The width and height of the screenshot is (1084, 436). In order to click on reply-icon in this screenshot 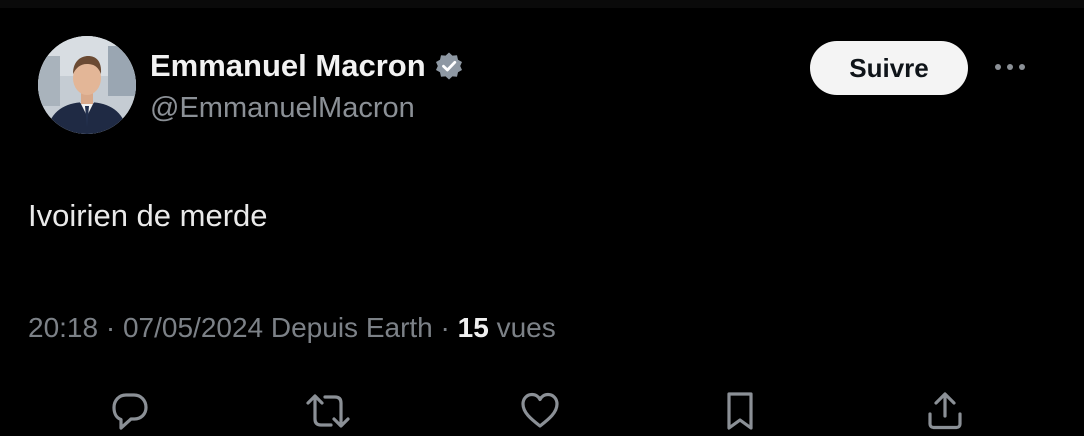, I will do `click(130, 411)`.